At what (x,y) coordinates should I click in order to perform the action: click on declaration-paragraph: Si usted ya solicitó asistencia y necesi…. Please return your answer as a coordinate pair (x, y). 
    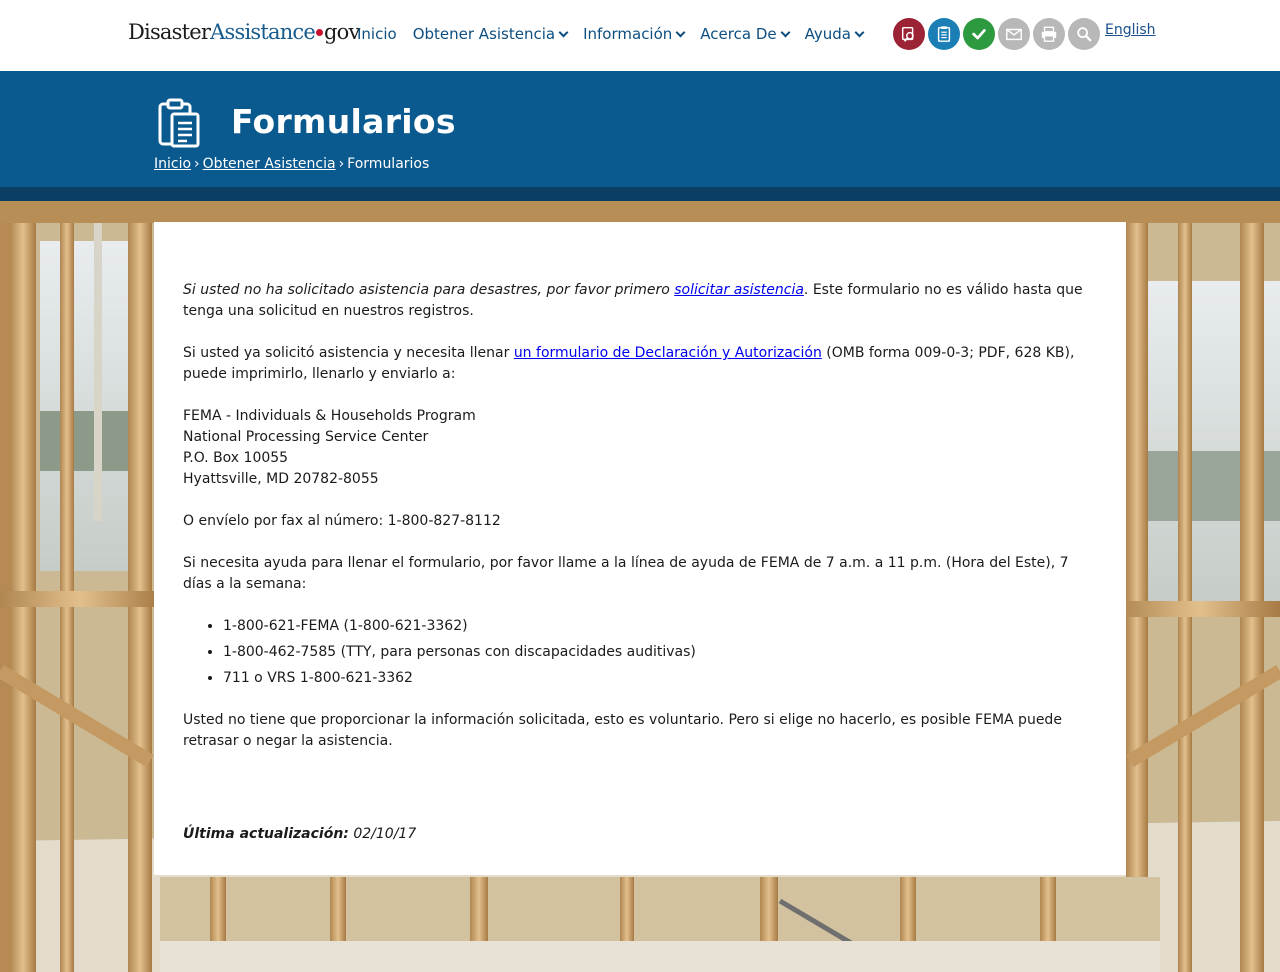
    Looking at the image, I should click on (640, 364).